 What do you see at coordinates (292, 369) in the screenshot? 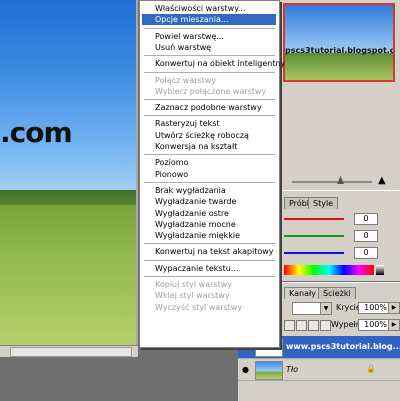
I see `layer-name: Tło` at bounding box center [292, 369].